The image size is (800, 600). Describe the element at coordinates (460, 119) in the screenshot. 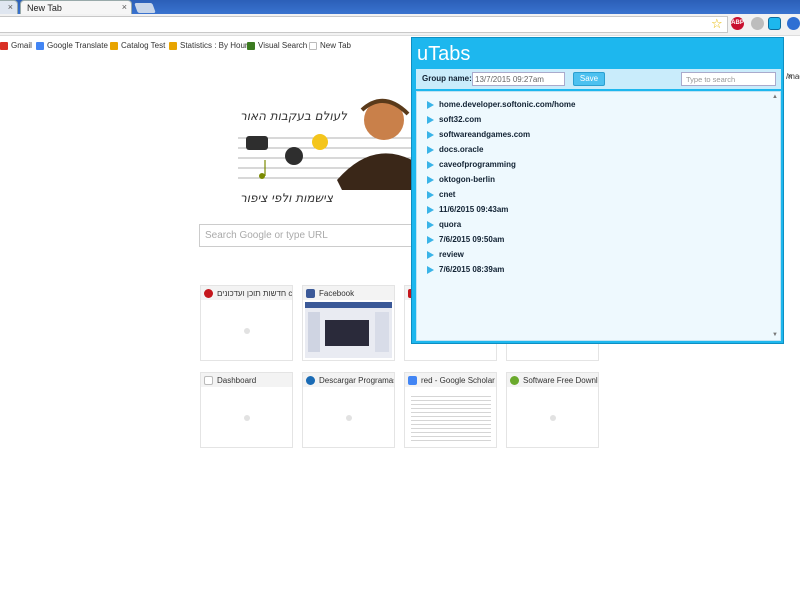

I see `utabs-item-label: soft32.com` at that location.